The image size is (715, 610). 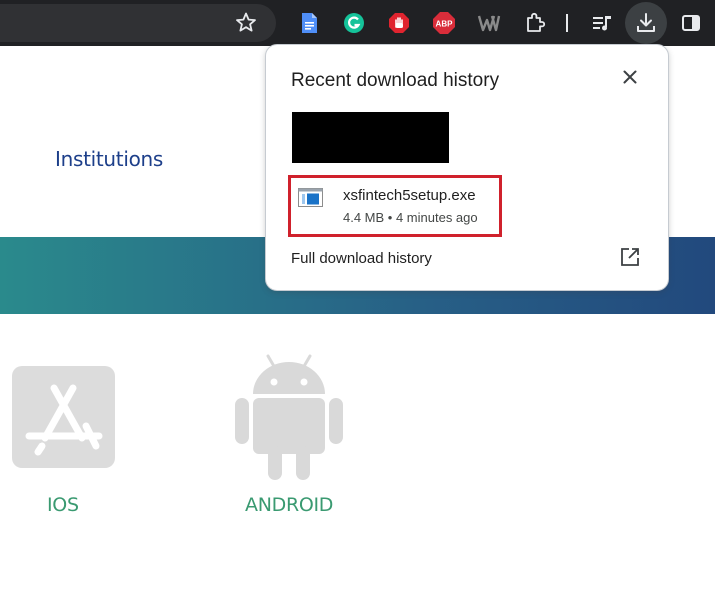 I want to click on docs-extension-icon, so click(x=309, y=23).